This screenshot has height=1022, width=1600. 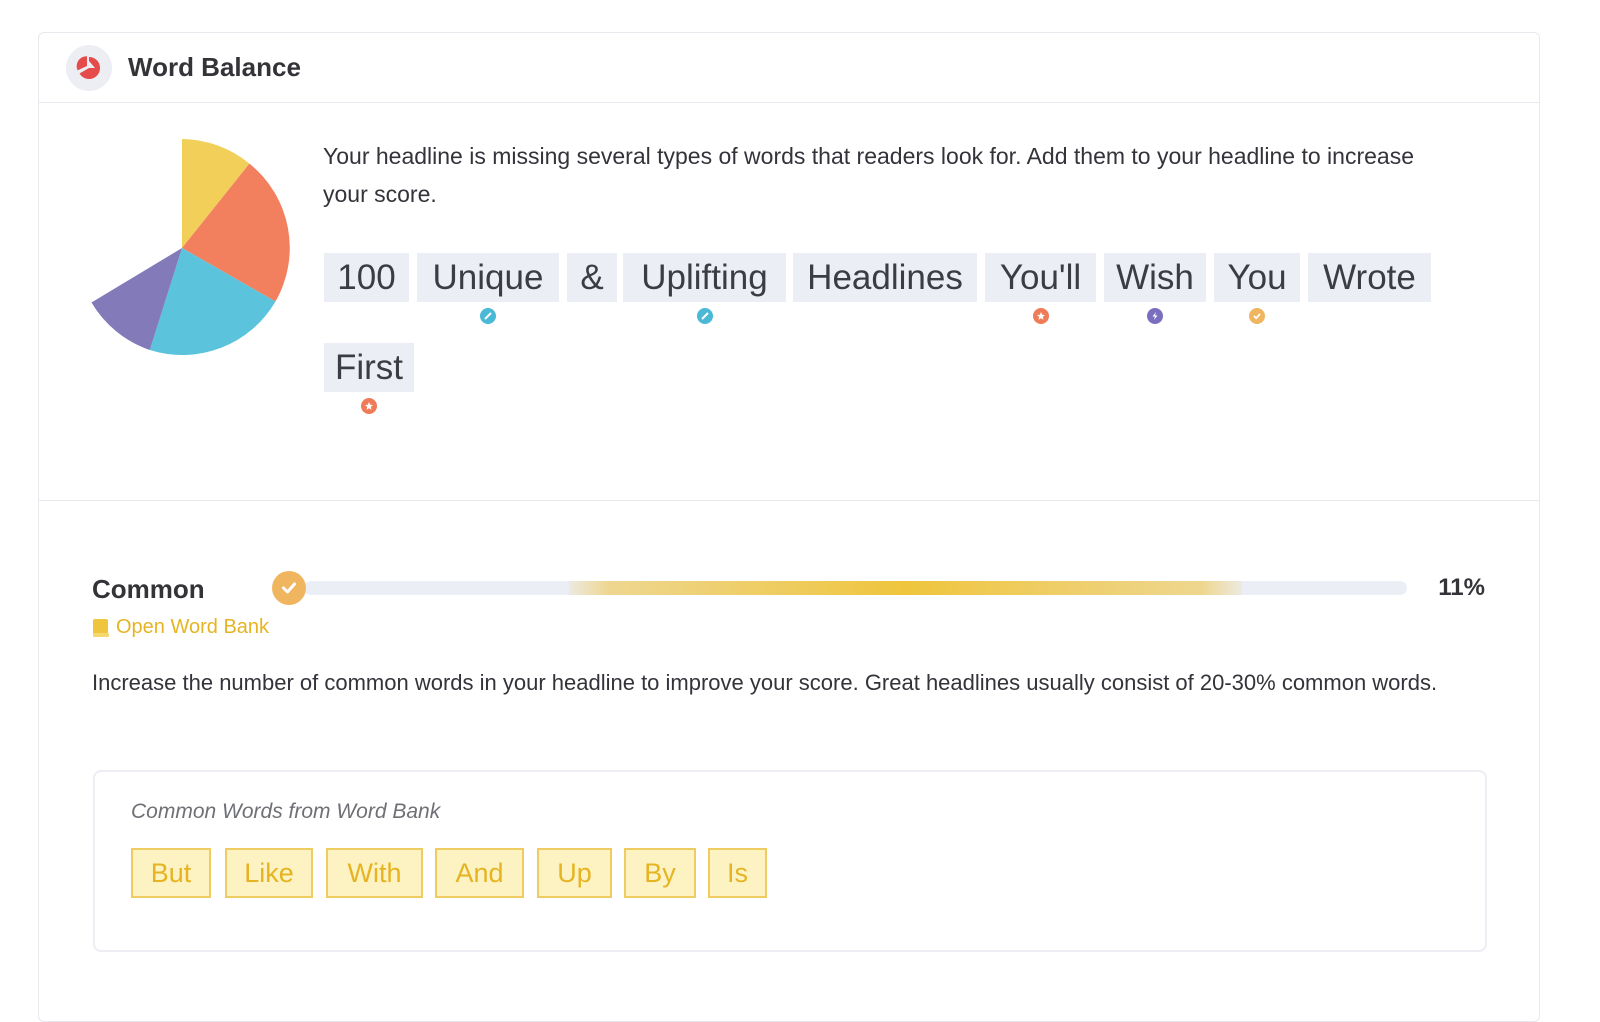 What do you see at coordinates (574, 873) in the screenshot?
I see `word-bank-chip: Up` at bounding box center [574, 873].